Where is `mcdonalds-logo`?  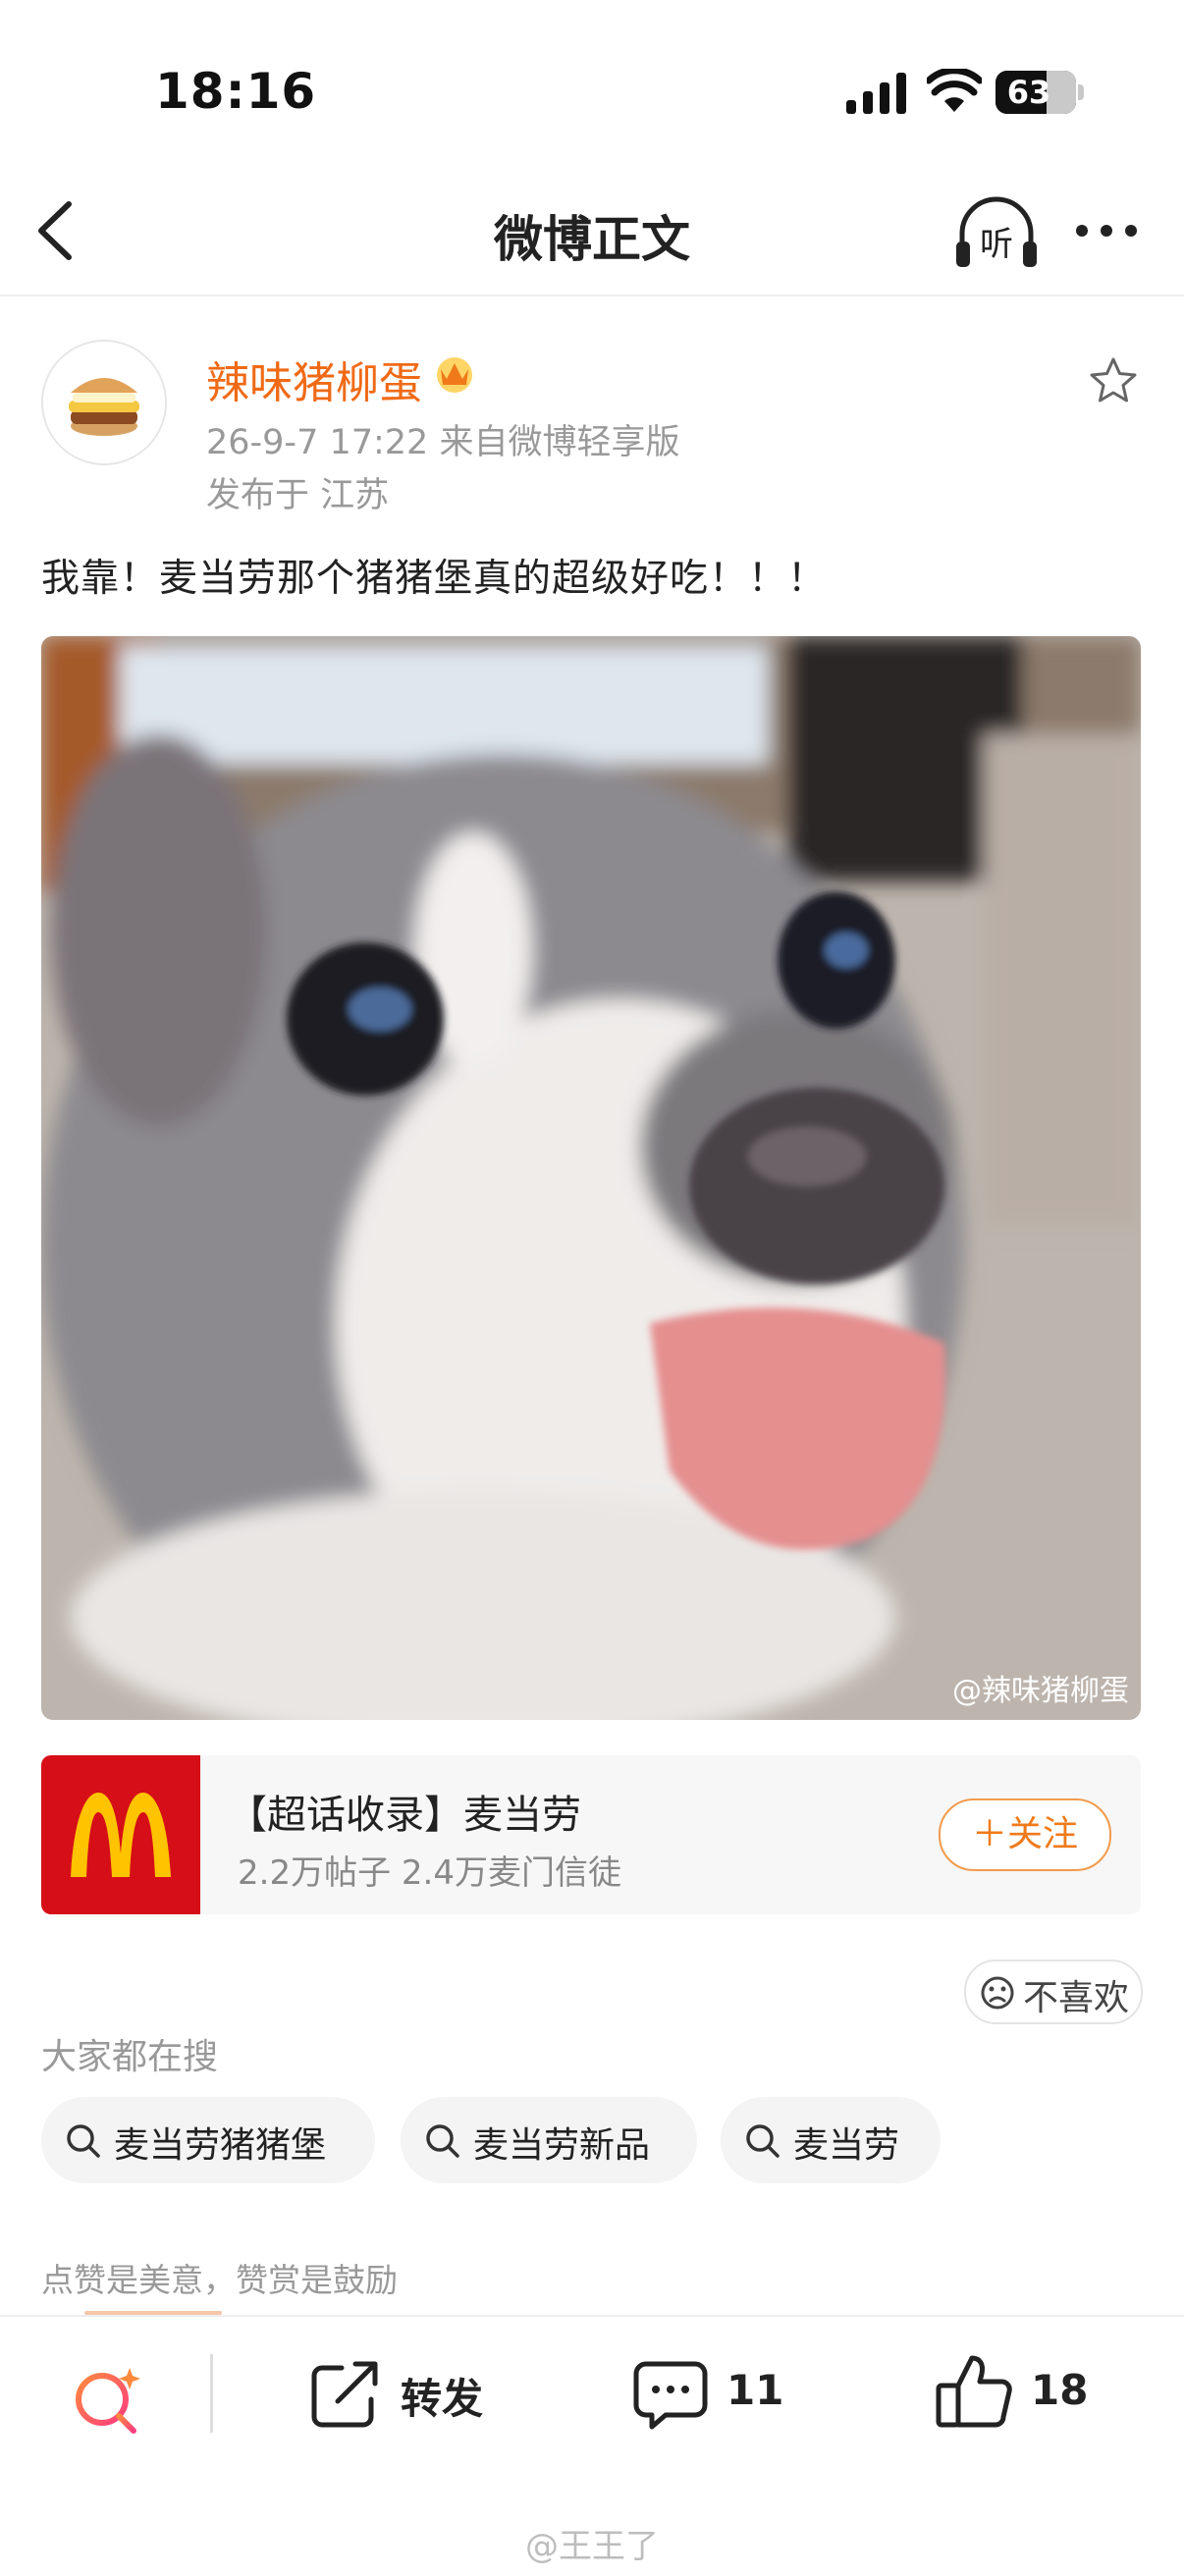
mcdonalds-logo is located at coordinates (120, 1834).